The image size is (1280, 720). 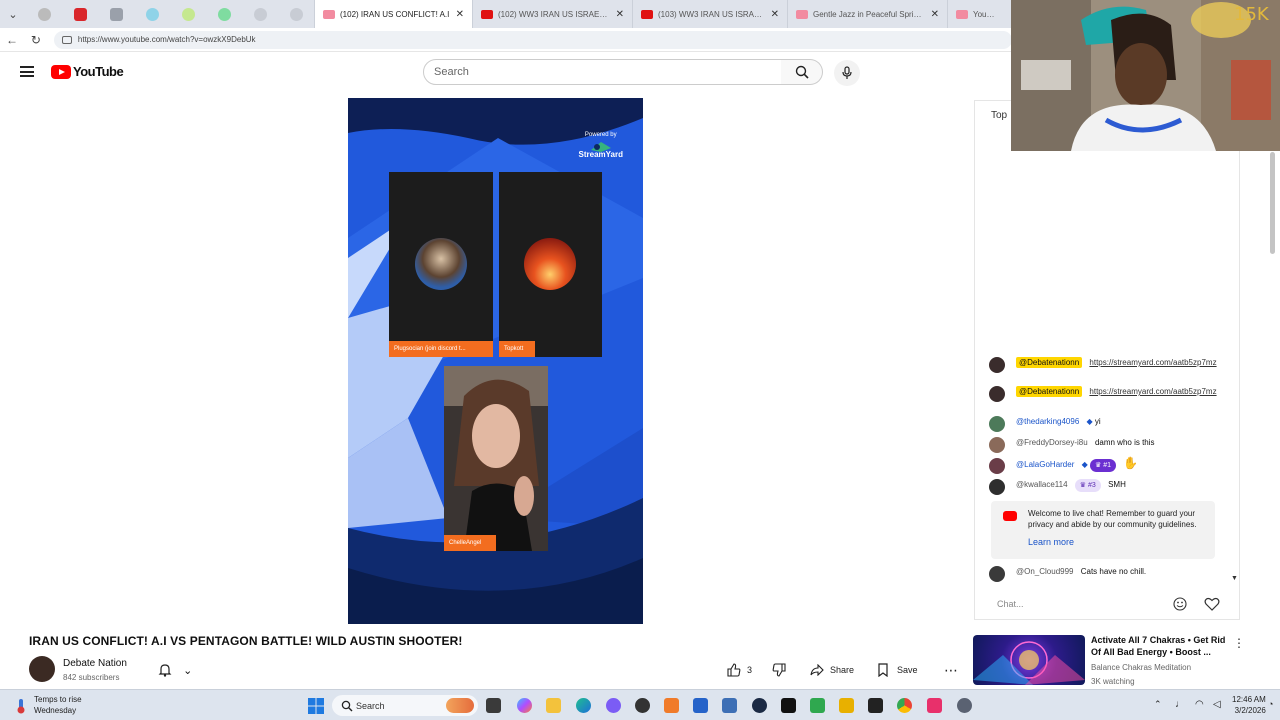 I want to click on obs-icon, so click(x=642, y=705).